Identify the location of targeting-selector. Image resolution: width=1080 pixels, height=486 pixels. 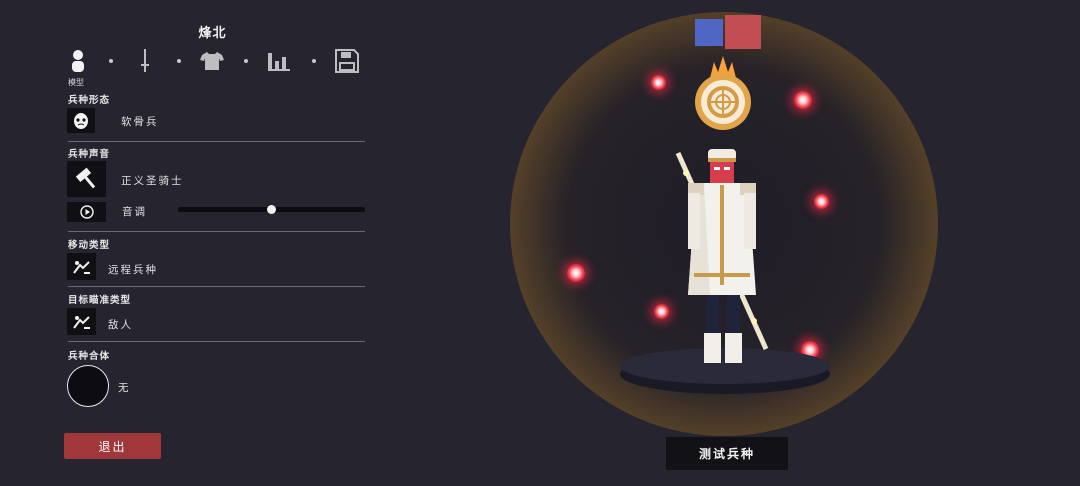
(81, 321).